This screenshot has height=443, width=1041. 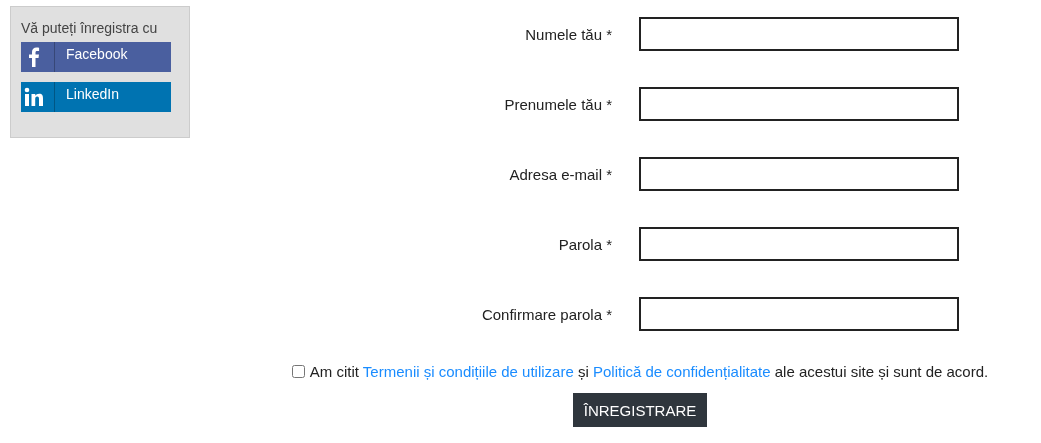 What do you see at coordinates (546, 314) in the screenshot?
I see `field-label: Confirmare parola *` at bounding box center [546, 314].